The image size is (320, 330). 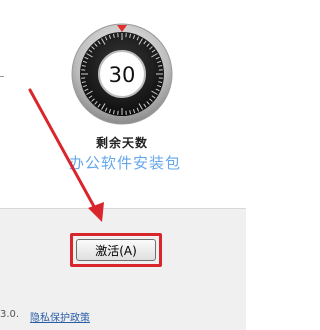 What do you see at coordinates (125, 162) in the screenshot?
I see `watermark-text: 办公软件安装包` at bounding box center [125, 162].